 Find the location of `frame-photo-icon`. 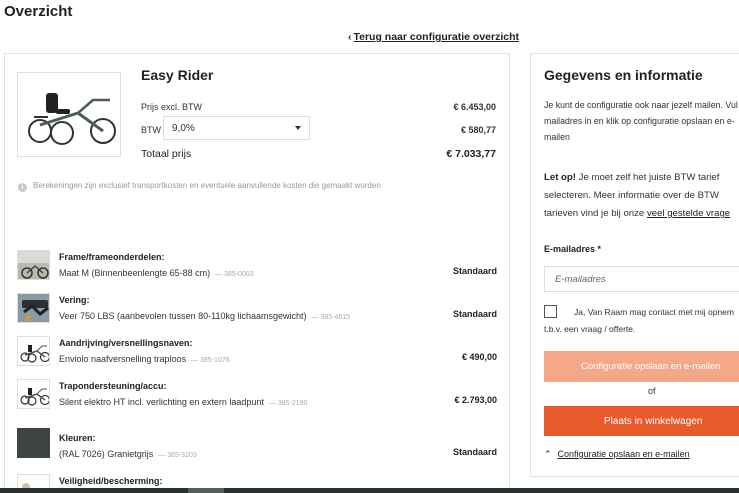

frame-photo-icon is located at coordinates (33, 265).